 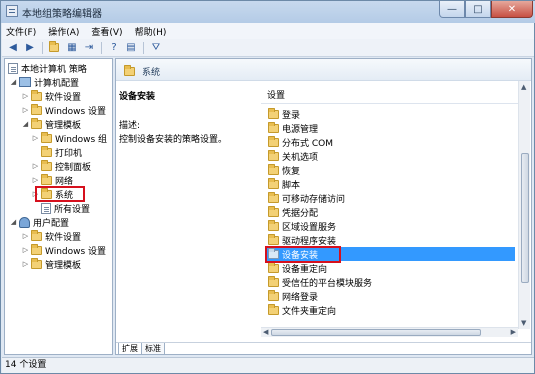 I want to click on filter-icon: ⛛, so click(x=156, y=48).